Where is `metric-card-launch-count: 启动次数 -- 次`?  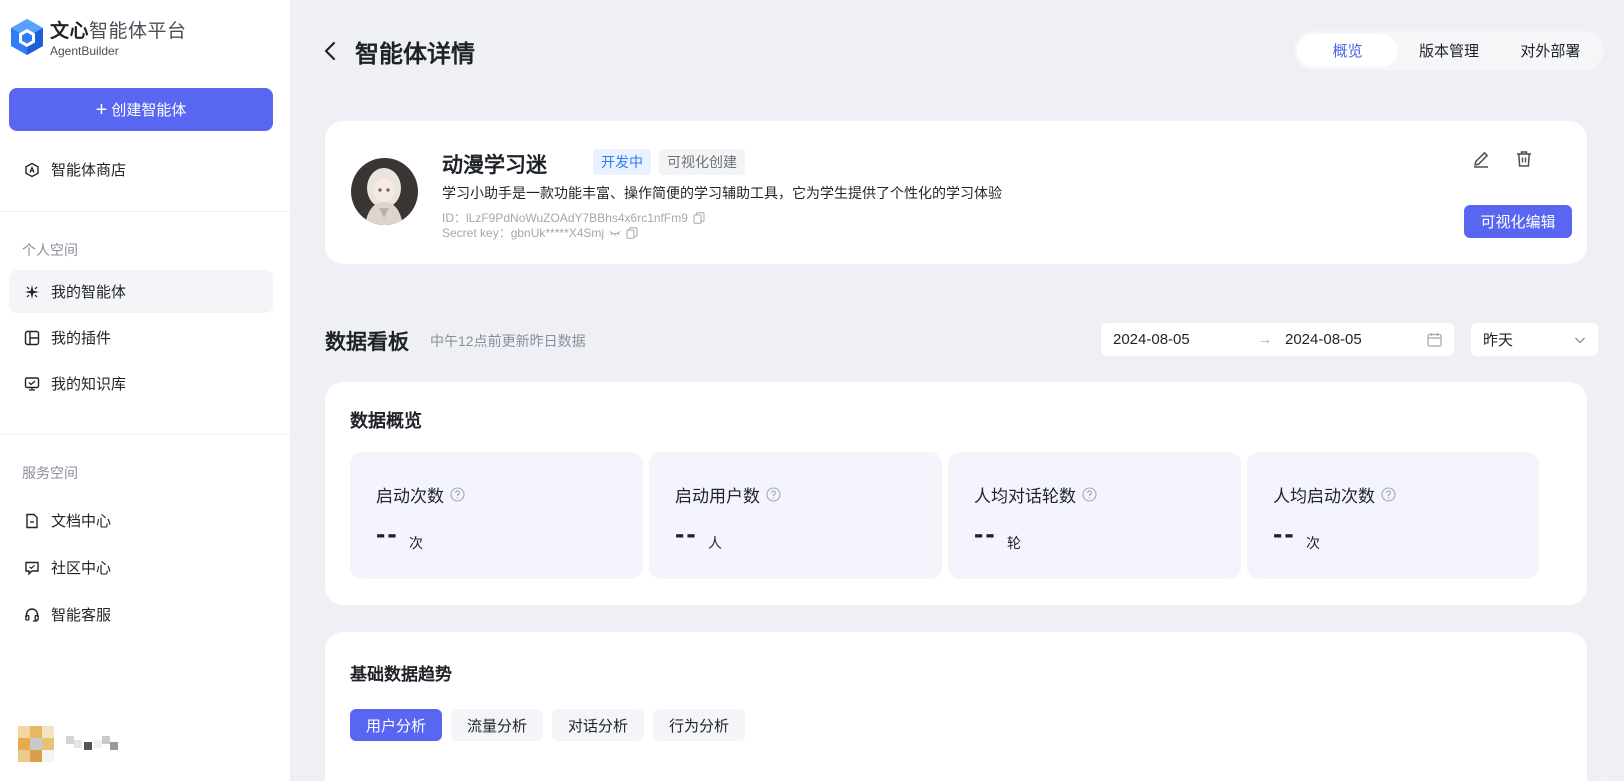 metric-card-launch-count: 启动次数 -- 次 is located at coordinates (496, 515).